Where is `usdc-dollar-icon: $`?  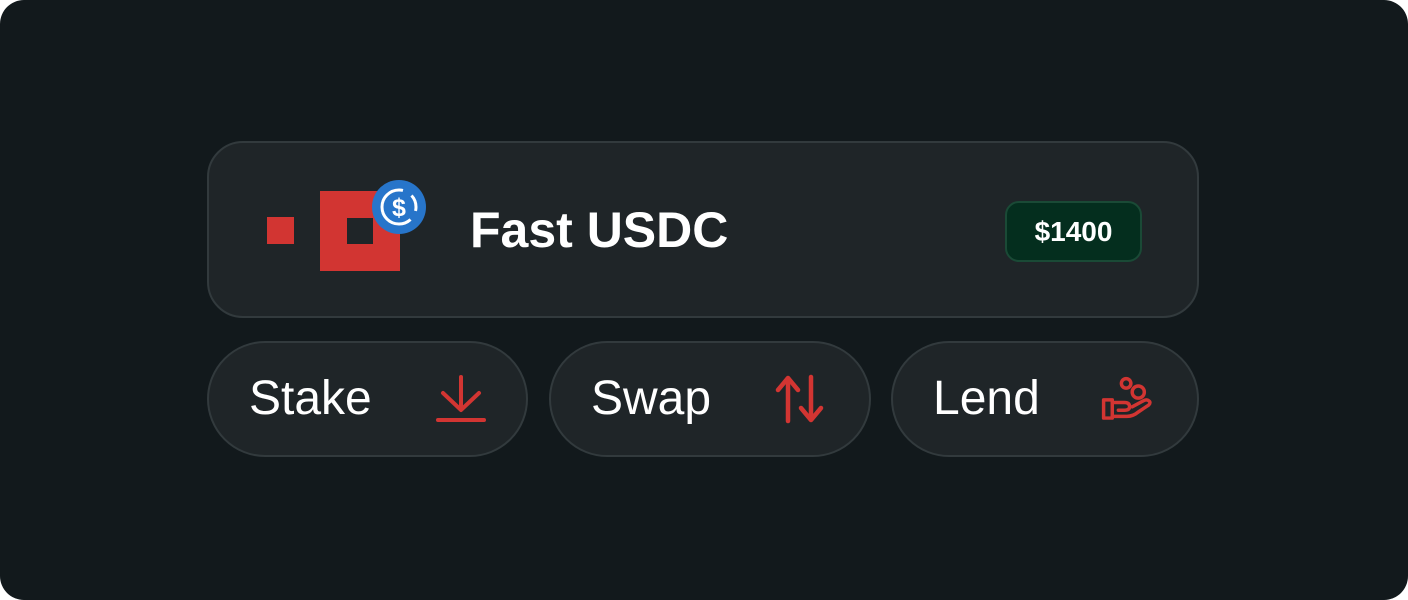
usdc-dollar-icon: $ is located at coordinates (399, 207).